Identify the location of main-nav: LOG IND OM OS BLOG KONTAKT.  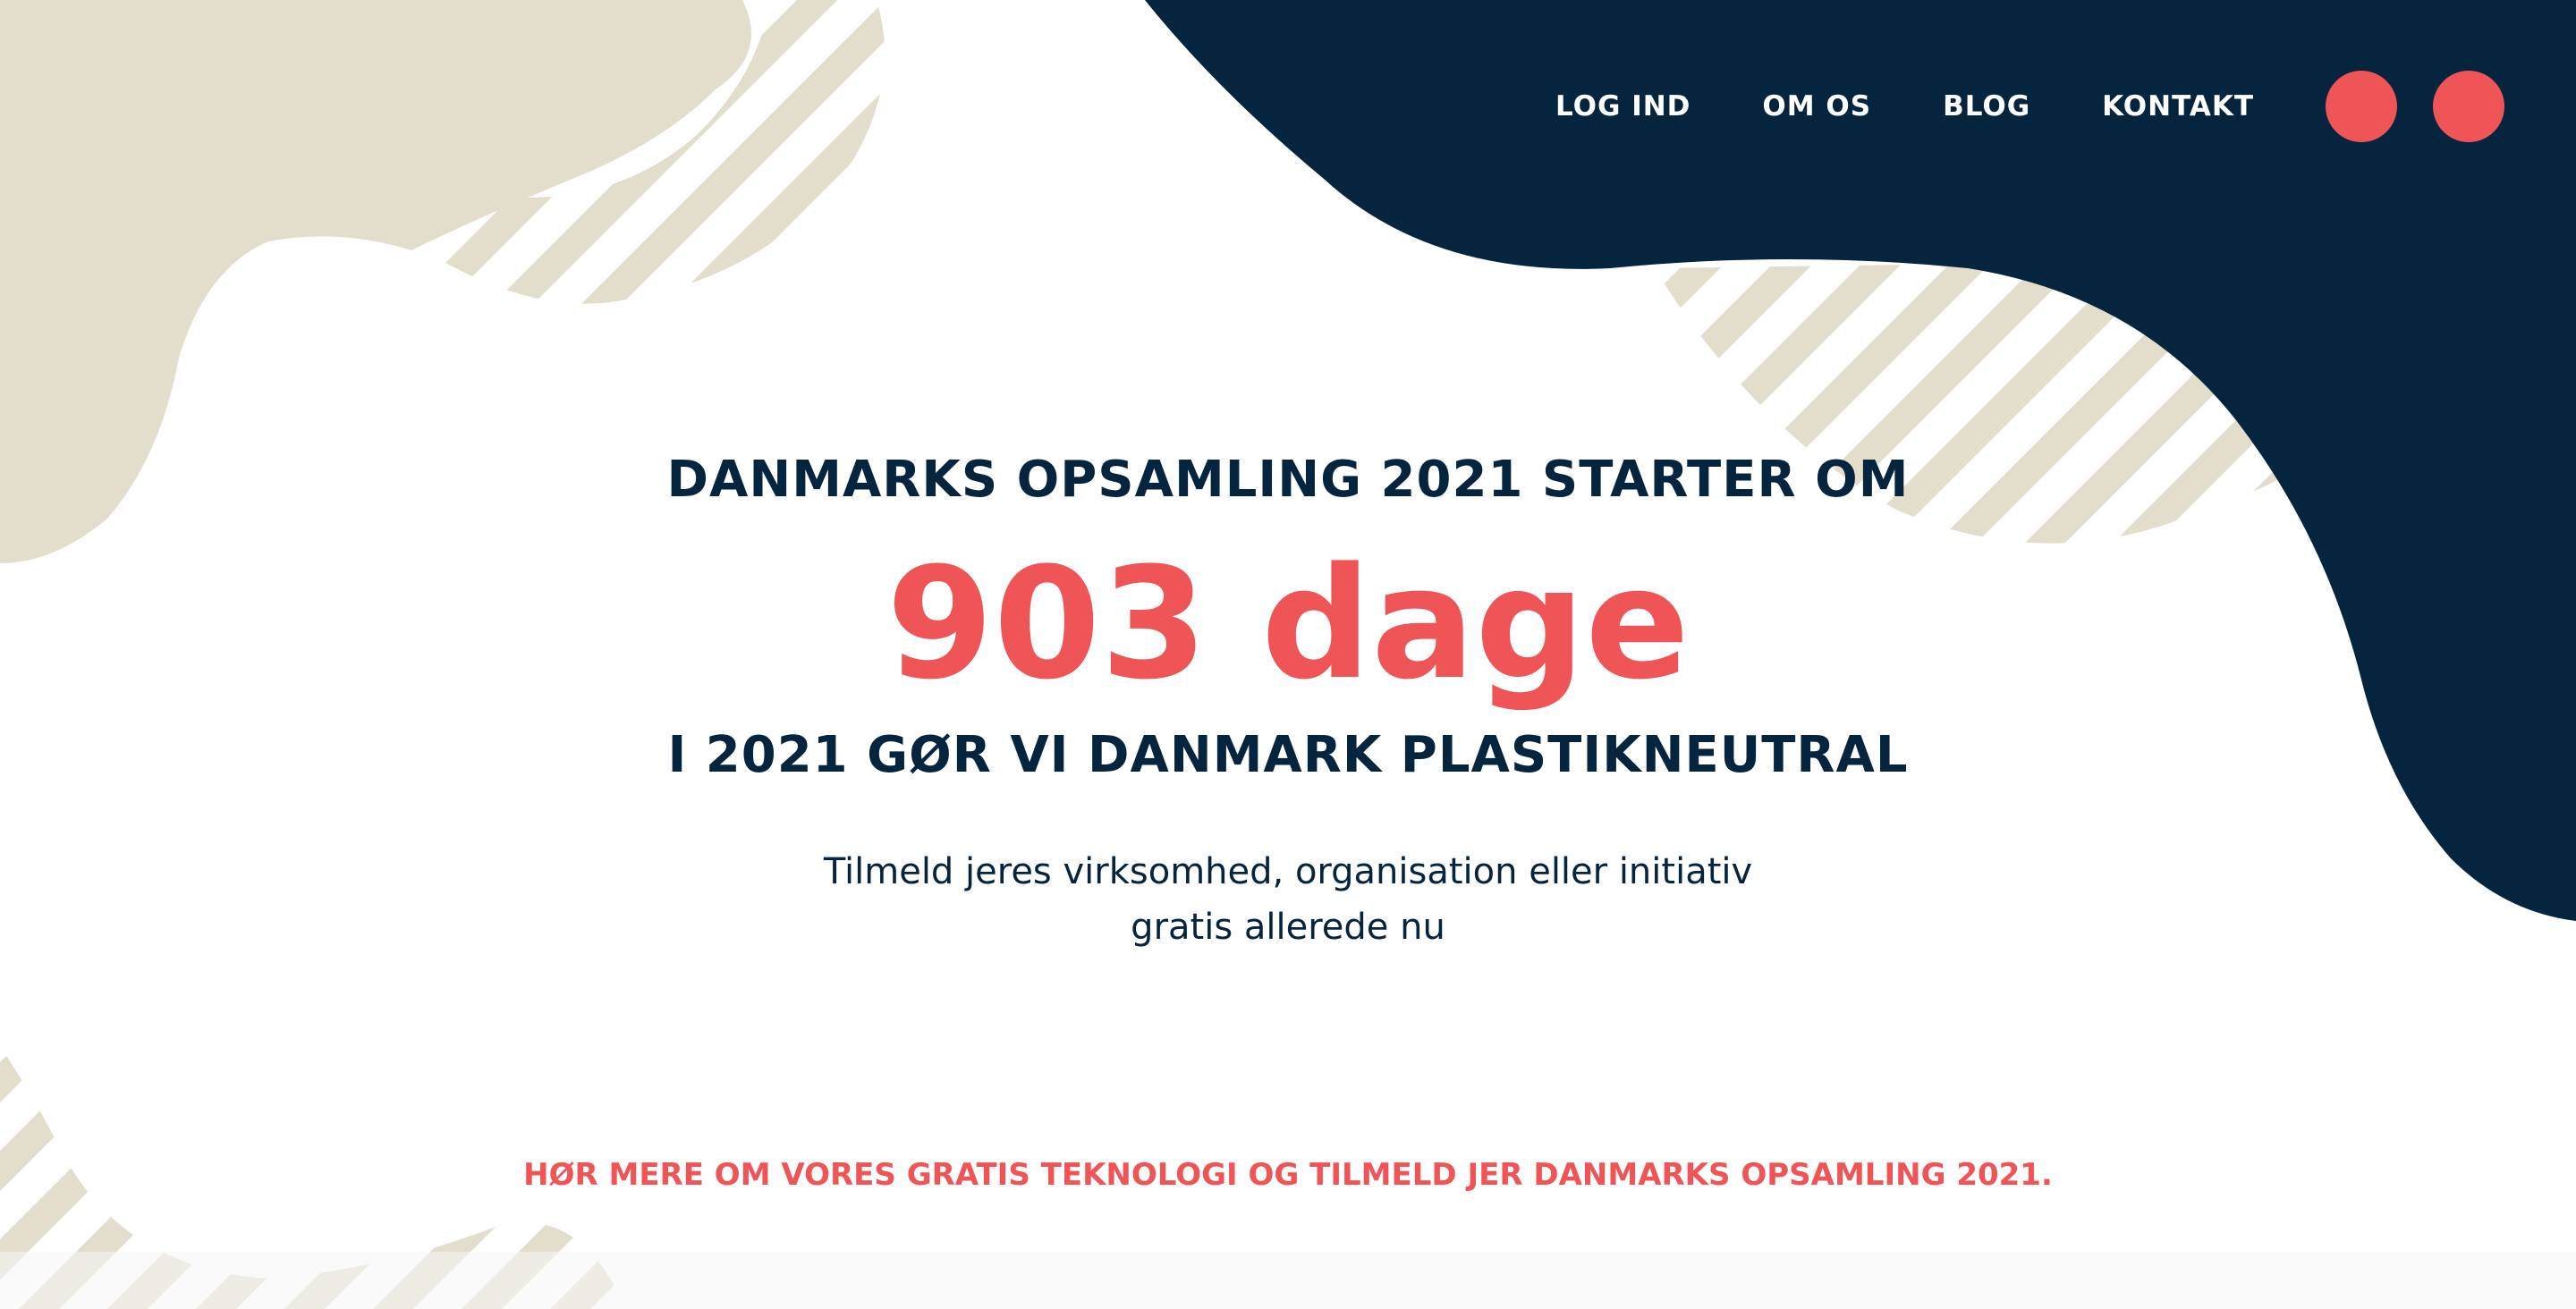
(2029, 106).